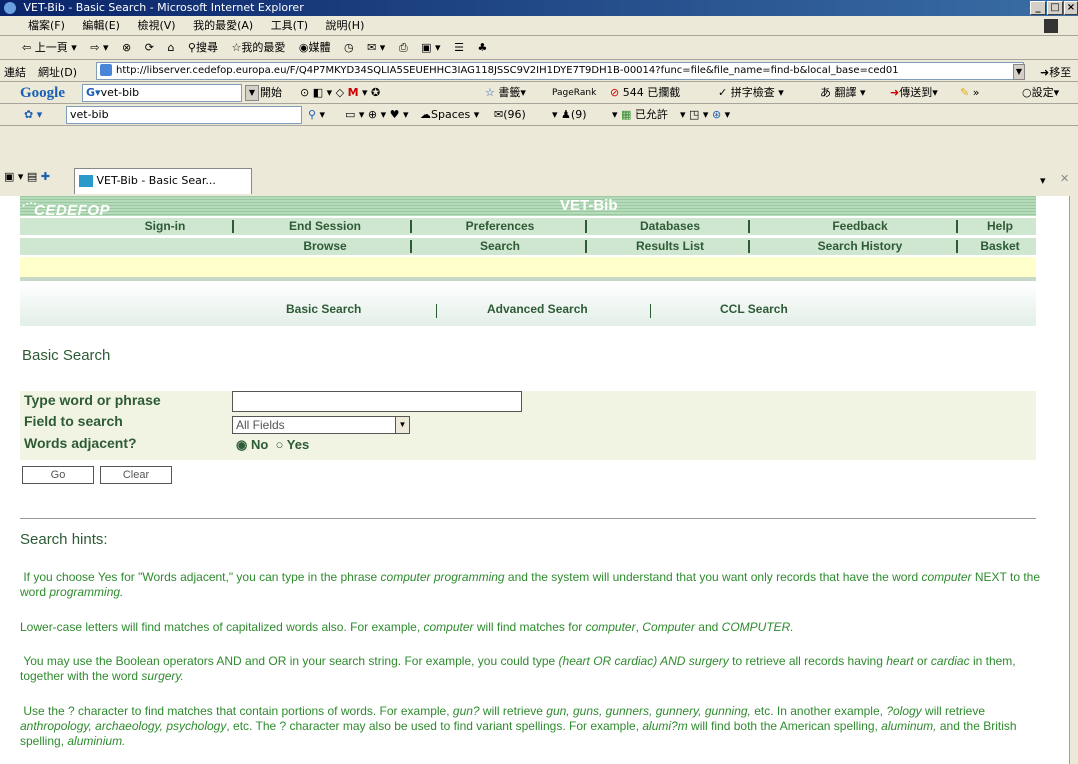 The height and width of the screenshot is (764, 1078). I want to click on spellcheck-button: ✓ 拼字檢查 ▾, so click(751, 93).